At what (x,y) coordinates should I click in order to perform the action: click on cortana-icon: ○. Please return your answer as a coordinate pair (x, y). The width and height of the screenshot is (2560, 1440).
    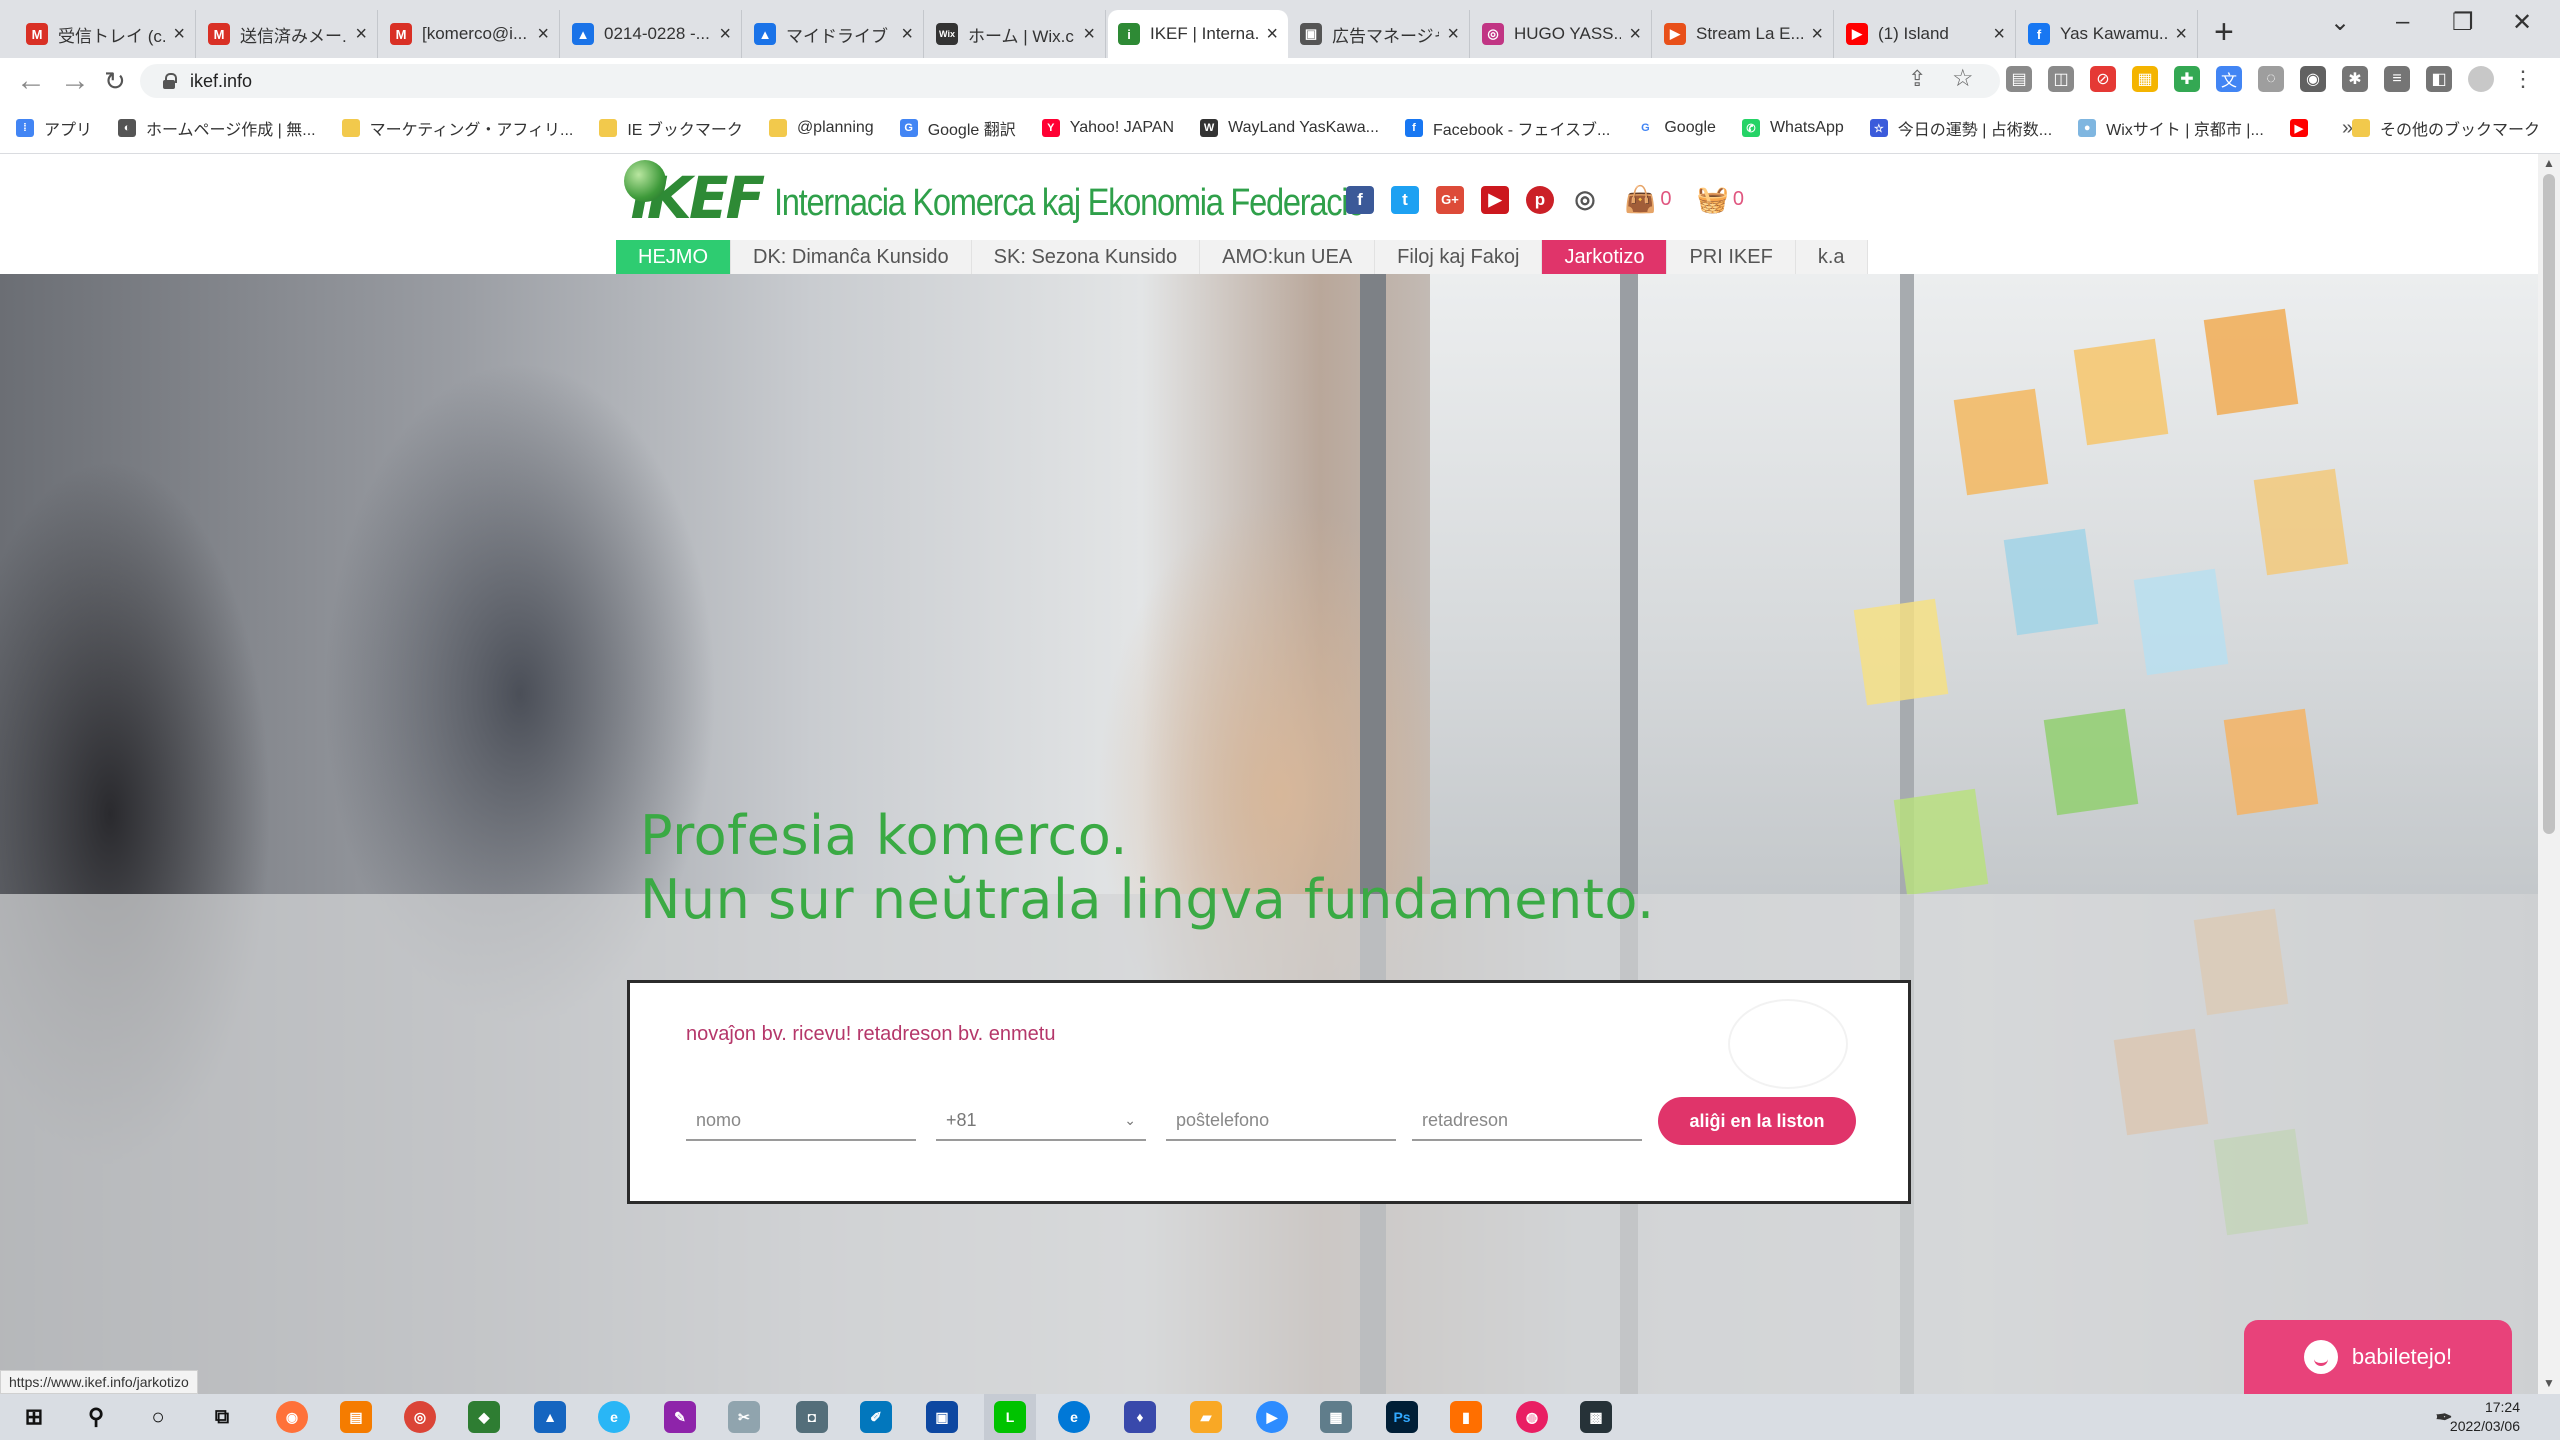
    Looking at the image, I should click on (158, 1417).